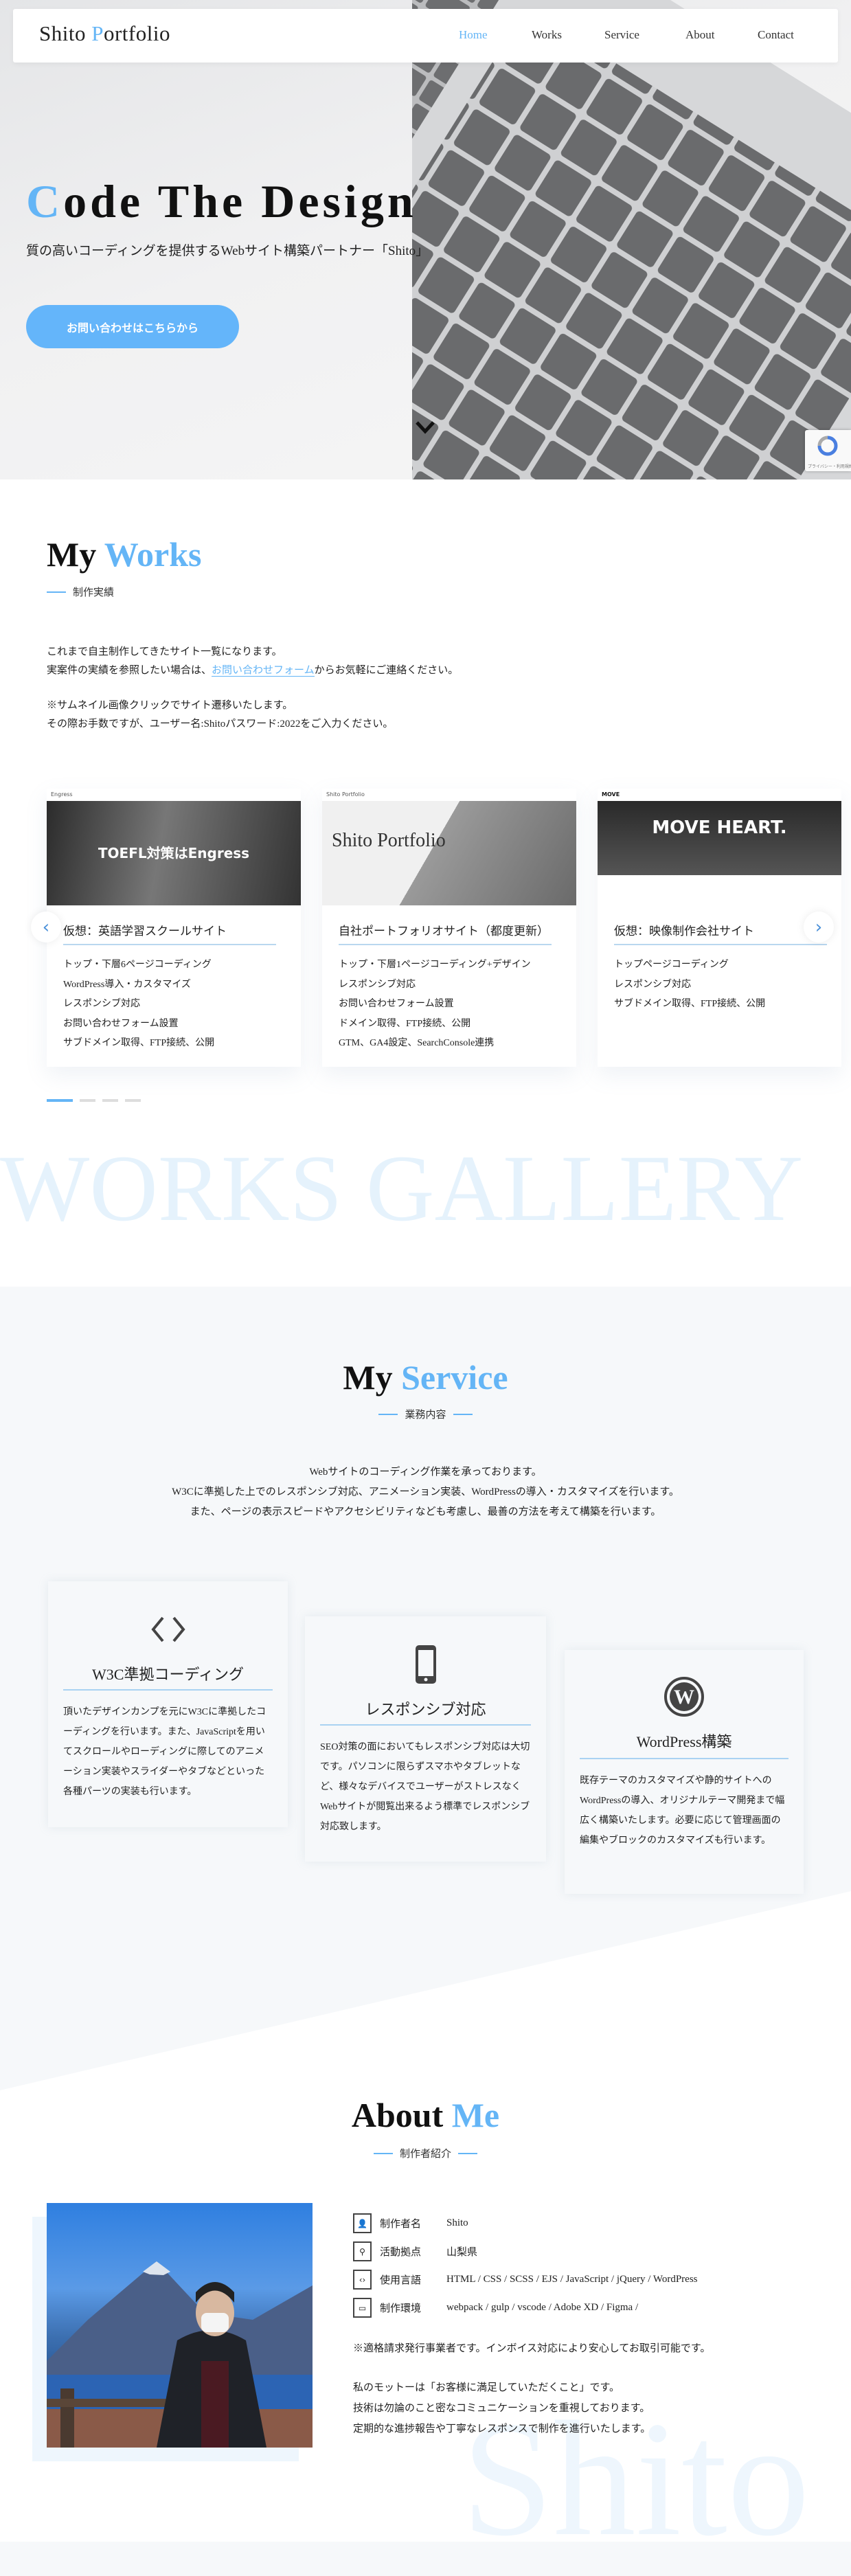 This screenshot has width=851, height=2576. What do you see at coordinates (827, 446) in the screenshot?
I see `recaptcha-icon` at bounding box center [827, 446].